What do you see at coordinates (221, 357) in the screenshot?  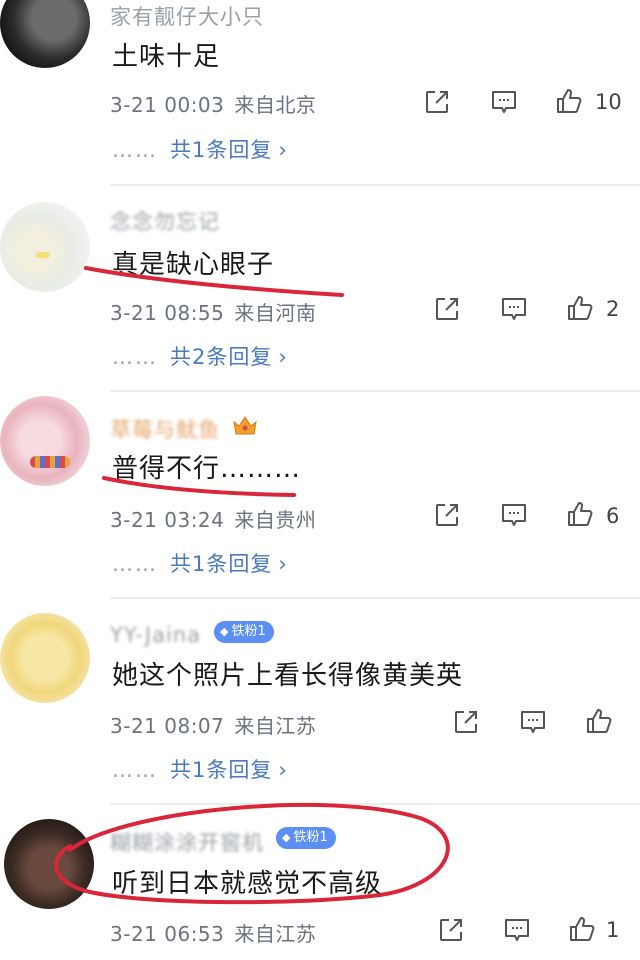 I see `reply-count: 共2条回复` at bounding box center [221, 357].